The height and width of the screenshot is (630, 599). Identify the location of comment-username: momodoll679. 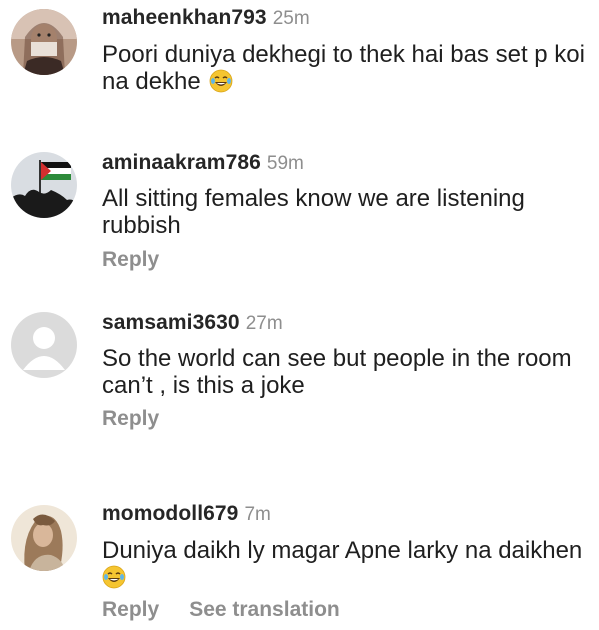
(170, 513).